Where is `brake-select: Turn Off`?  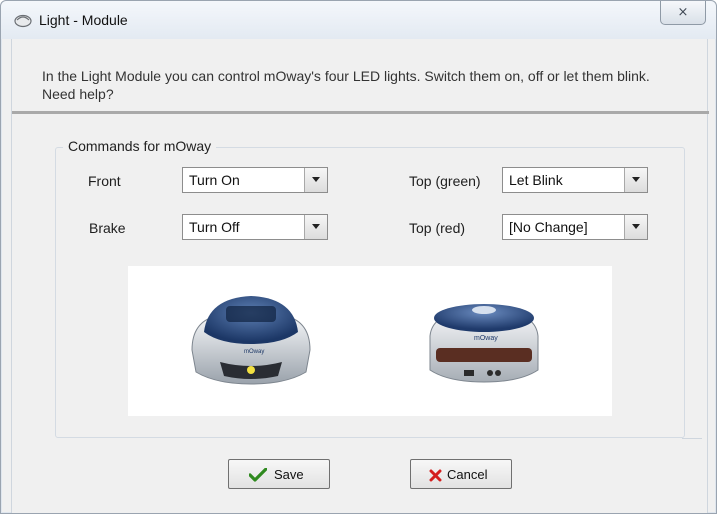 brake-select: Turn Off is located at coordinates (255, 227).